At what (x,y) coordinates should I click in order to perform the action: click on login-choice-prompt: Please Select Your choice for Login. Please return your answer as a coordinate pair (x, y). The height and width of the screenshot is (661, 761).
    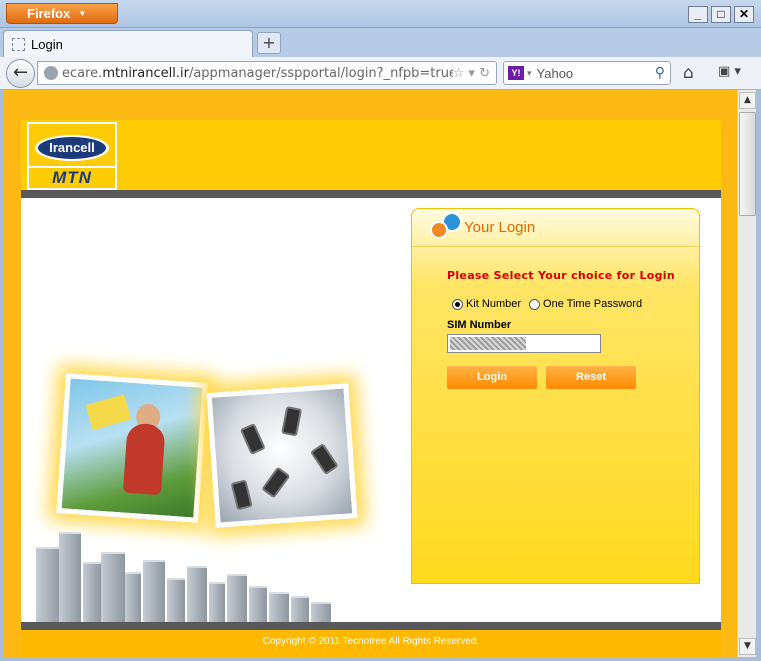
    Looking at the image, I should click on (561, 275).